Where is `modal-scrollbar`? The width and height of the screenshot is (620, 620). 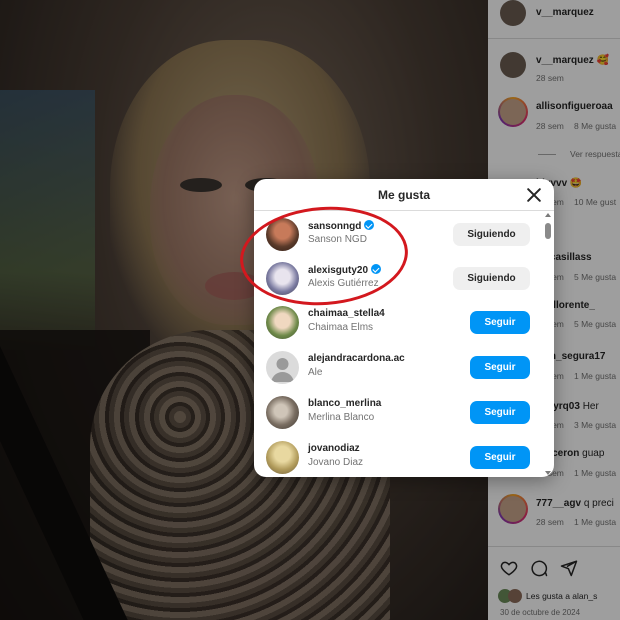 modal-scrollbar is located at coordinates (548, 344).